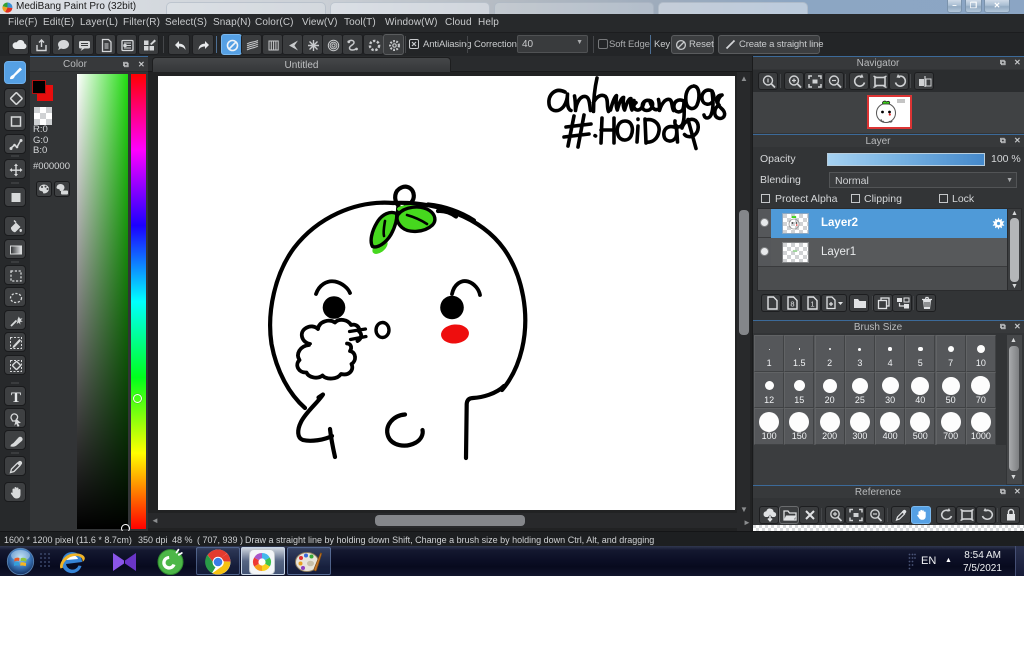 The image size is (1024, 661). Describe the element at coordinates (812, 304) in the screenshot. I see `svg-text: 1` at that location.